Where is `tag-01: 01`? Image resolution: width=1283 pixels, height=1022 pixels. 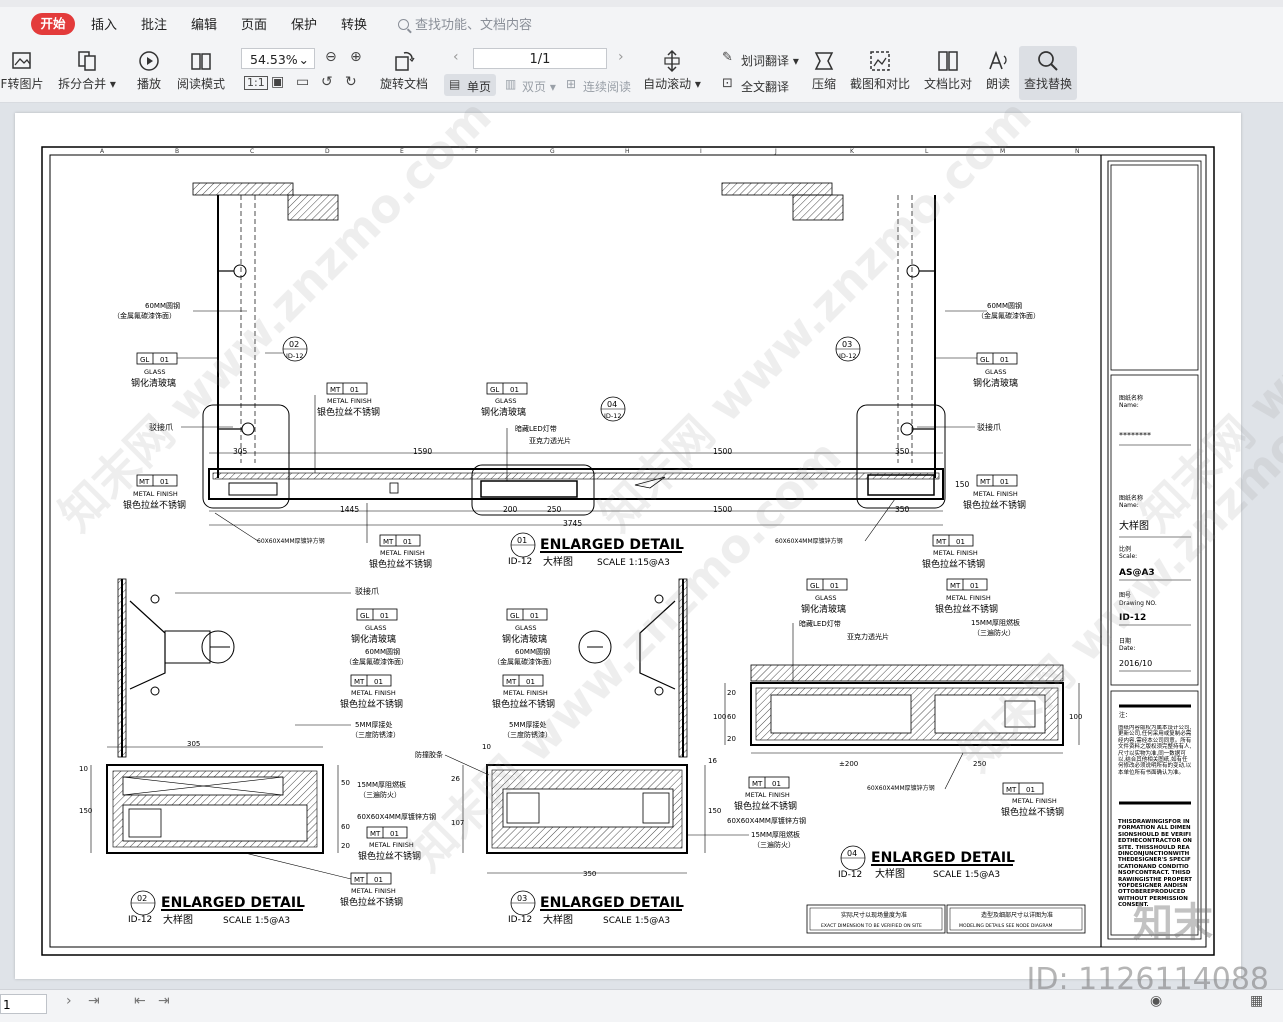 tag-01: 01 is located at coordinates (164, 360).